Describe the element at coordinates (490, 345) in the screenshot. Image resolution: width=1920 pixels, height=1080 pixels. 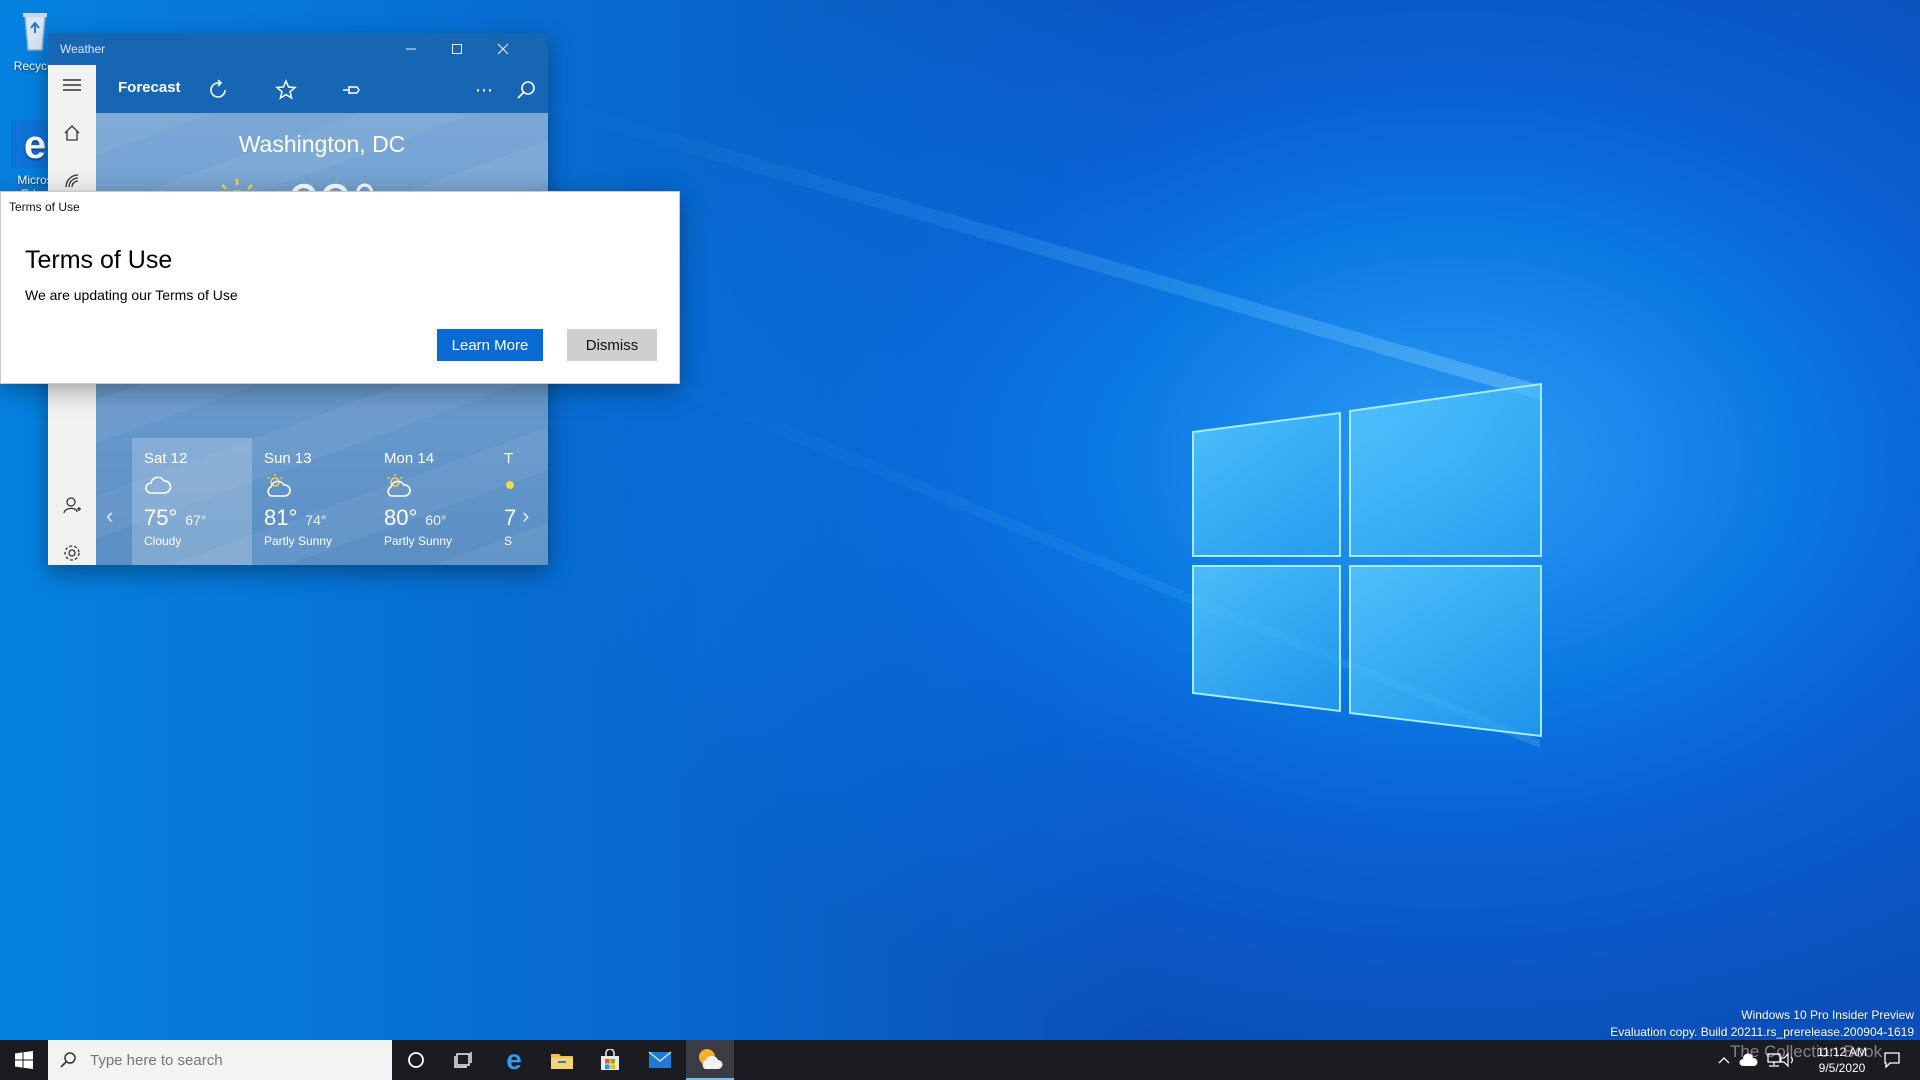
I see `learn-more-button: Learn More` at that location.